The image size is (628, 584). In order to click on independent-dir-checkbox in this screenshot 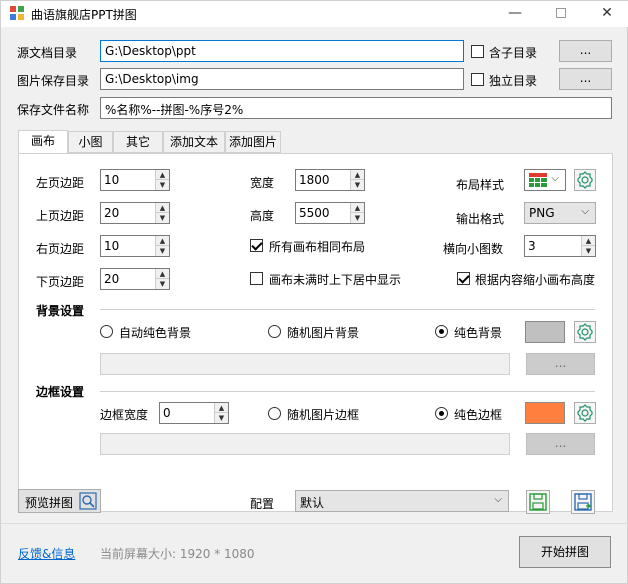, I will do `click(477, 79)`.